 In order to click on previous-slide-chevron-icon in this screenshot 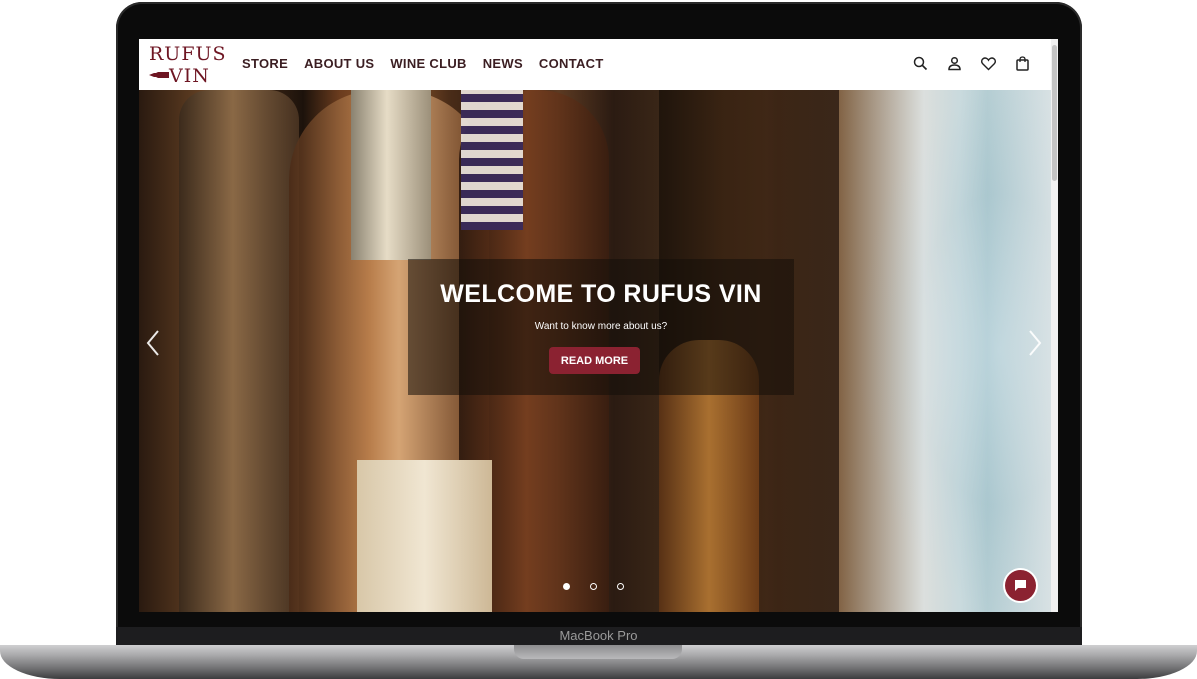, I will do `click(154, 343)`.